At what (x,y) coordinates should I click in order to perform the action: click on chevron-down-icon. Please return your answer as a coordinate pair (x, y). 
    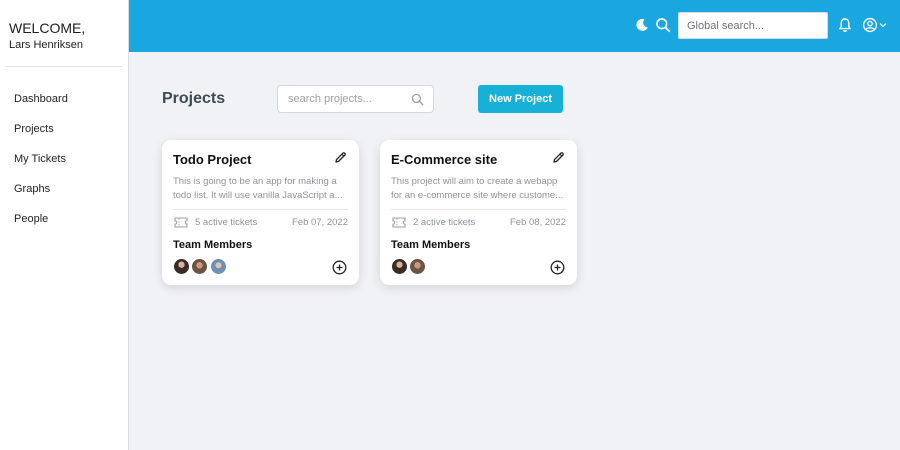
    Looking at the image, I should click on (883, 25).